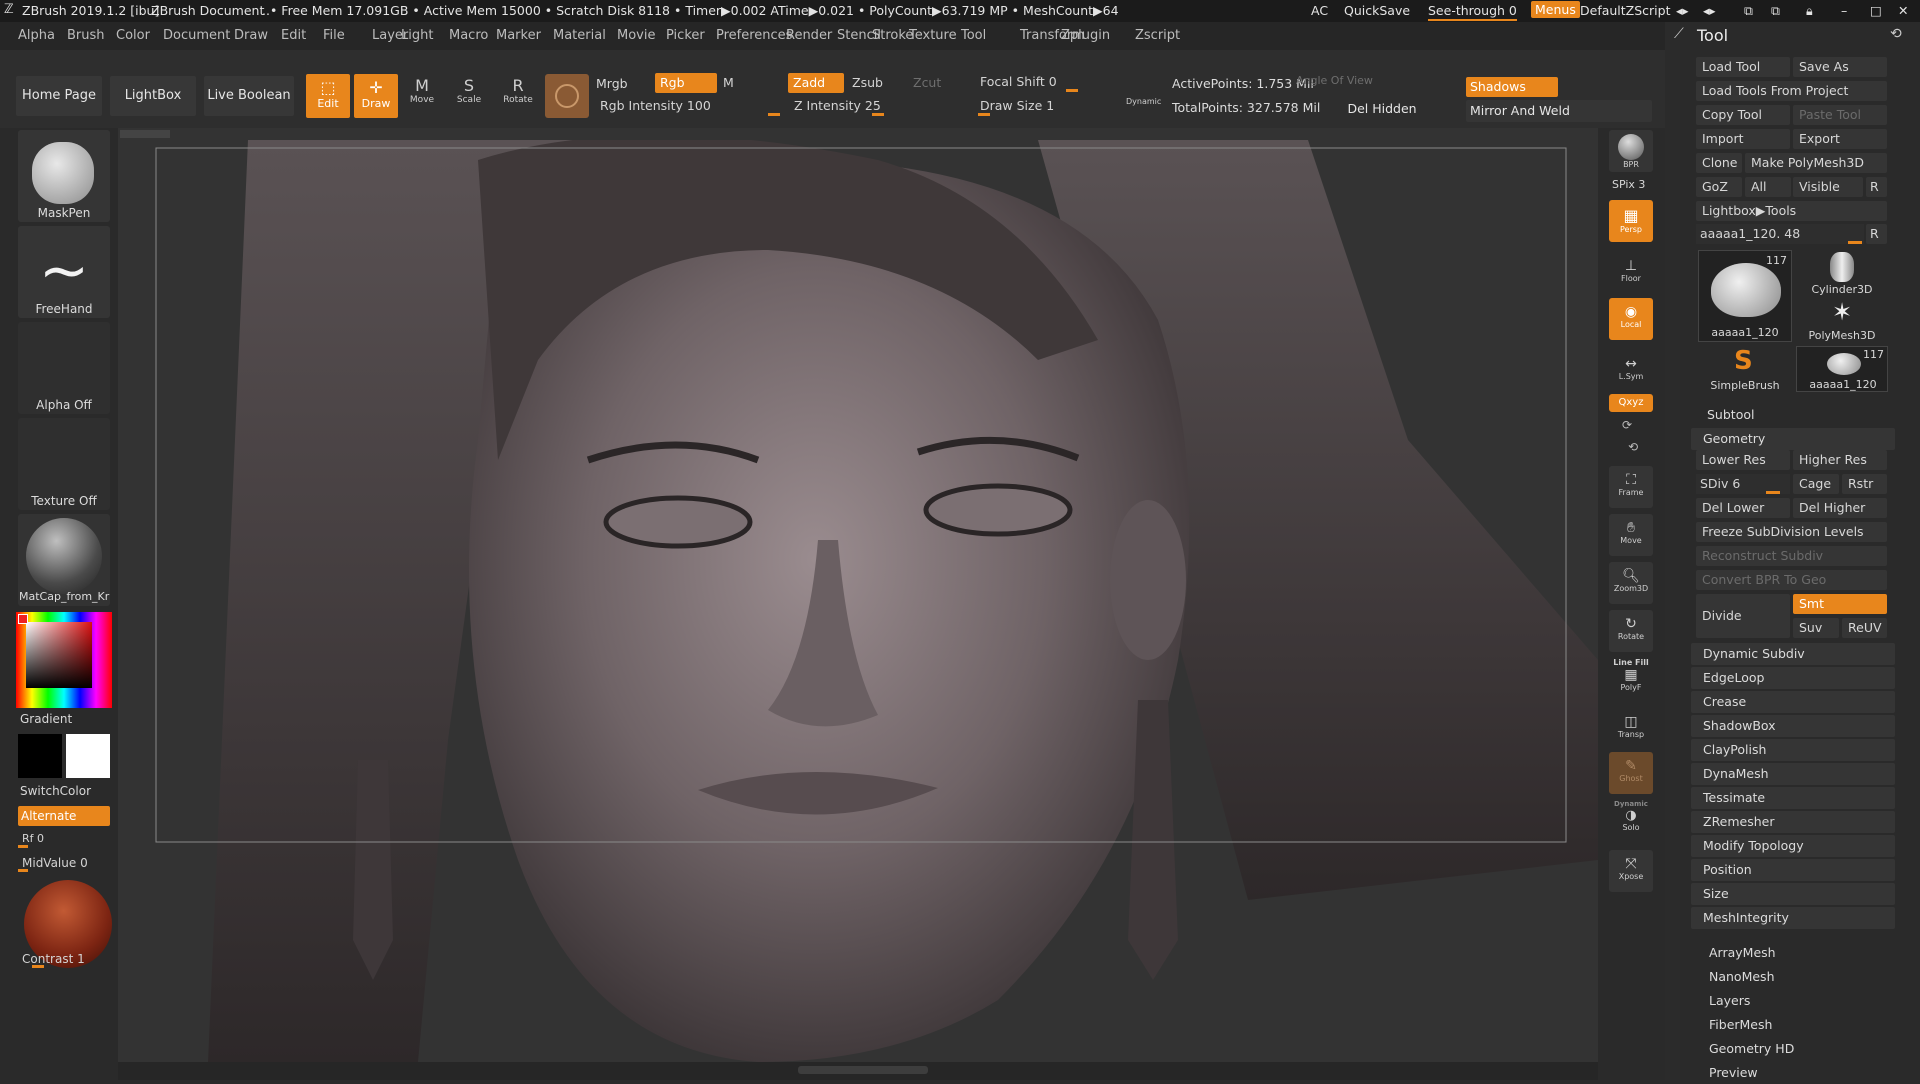 This screenshot has height=1084, width=1920. What do you see at coordinates (1472, 12) in the screenshot?
I see `see-through-slider: See-through 0` at bounding box center [1472, 12].